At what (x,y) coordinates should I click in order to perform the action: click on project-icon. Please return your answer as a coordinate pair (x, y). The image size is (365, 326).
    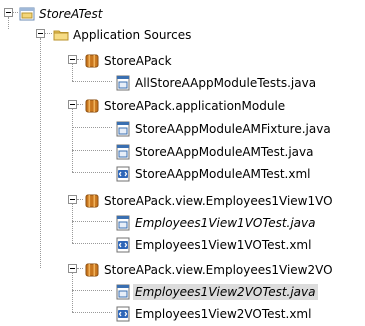
    Looking at the image, I should click on (27, 14).